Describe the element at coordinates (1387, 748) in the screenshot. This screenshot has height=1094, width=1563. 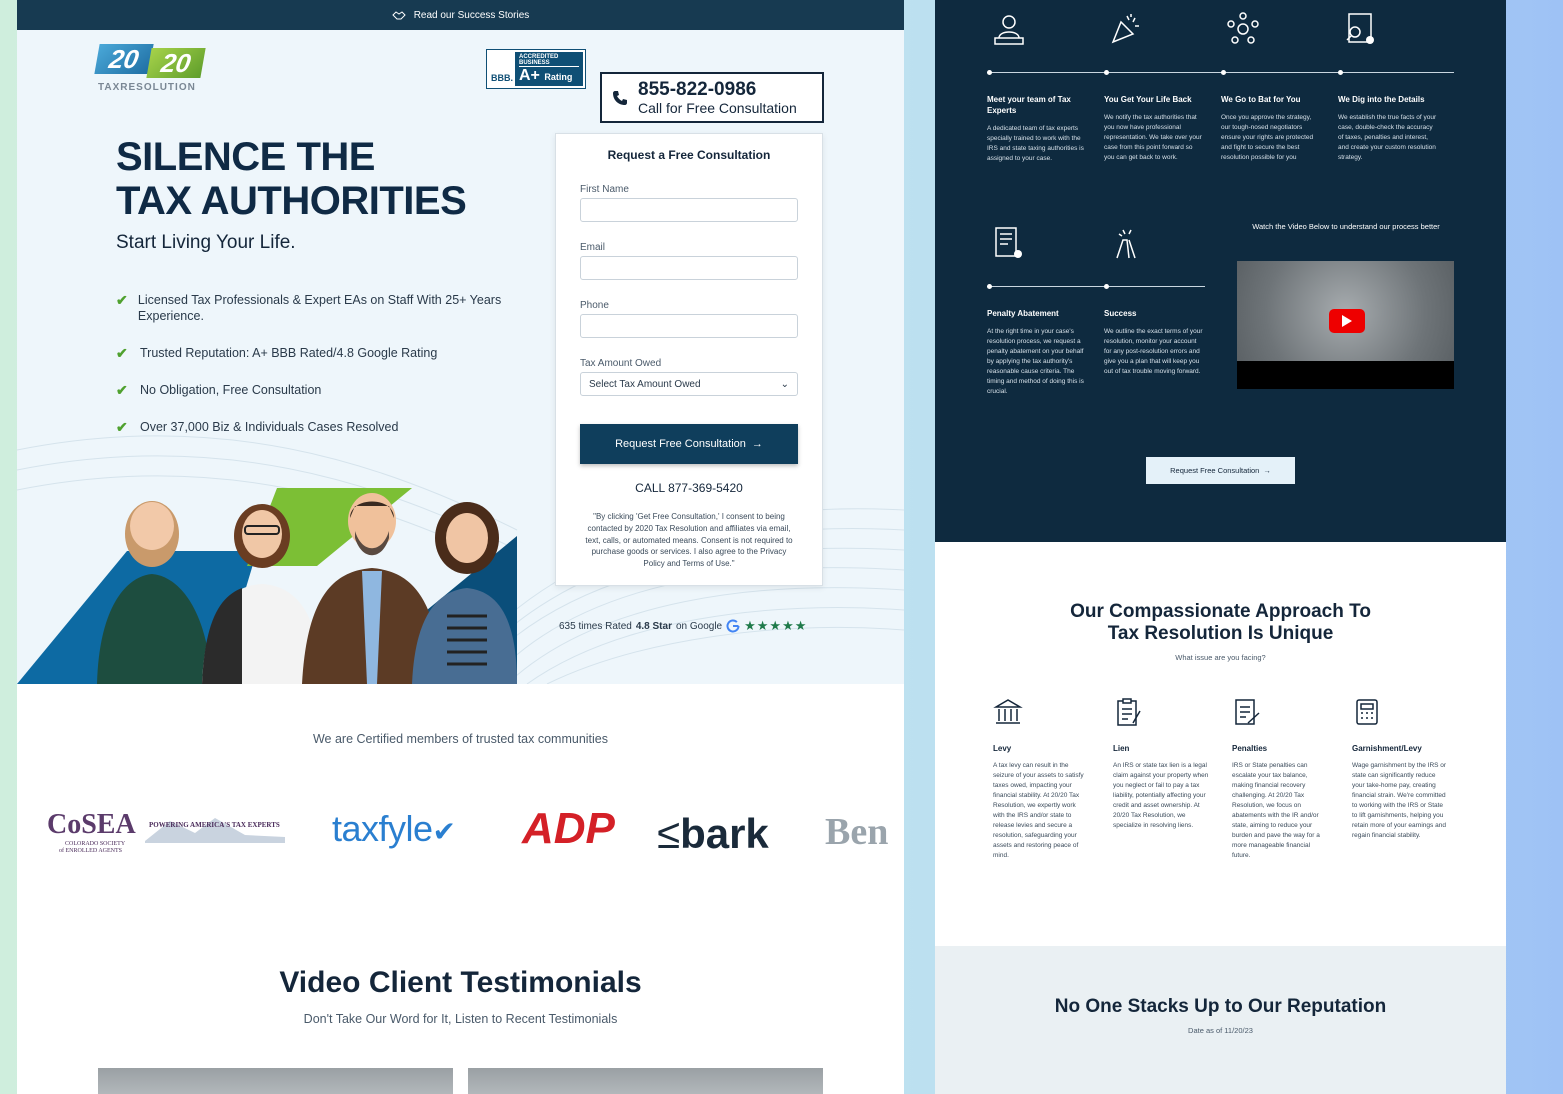
I see `issue-title: Garnishment/Levy` at that location.